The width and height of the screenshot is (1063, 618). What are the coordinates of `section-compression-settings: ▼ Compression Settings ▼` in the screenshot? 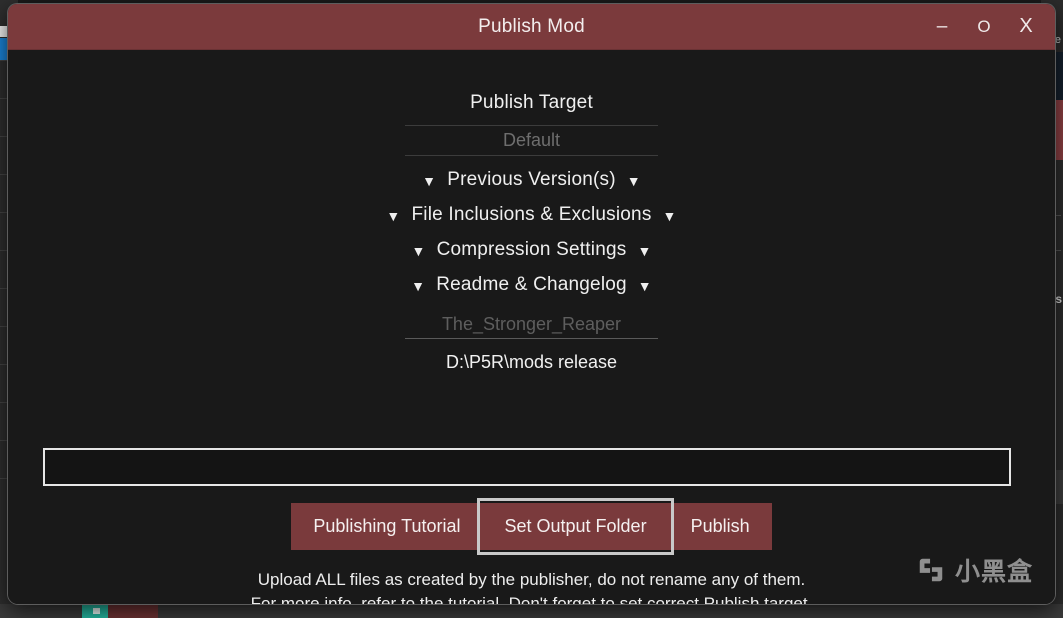 It's located at (532, 250).